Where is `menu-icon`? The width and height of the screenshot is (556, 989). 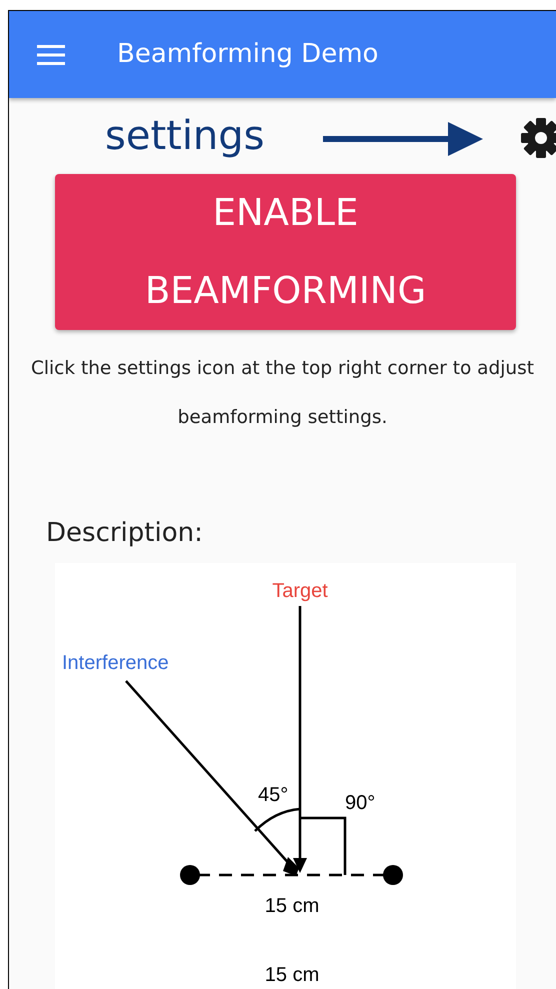
menu-icon is located at coordinates (51, 54).